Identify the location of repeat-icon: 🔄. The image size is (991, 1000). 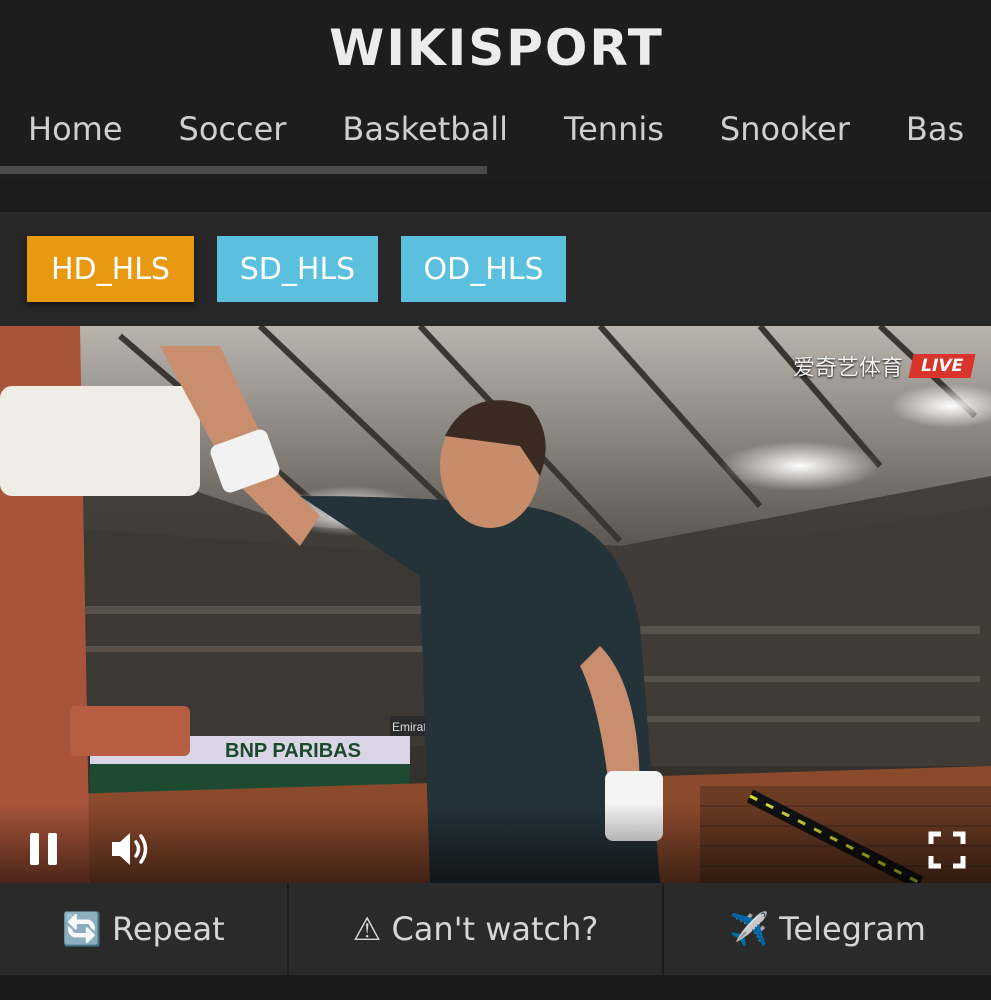
(82, 929).